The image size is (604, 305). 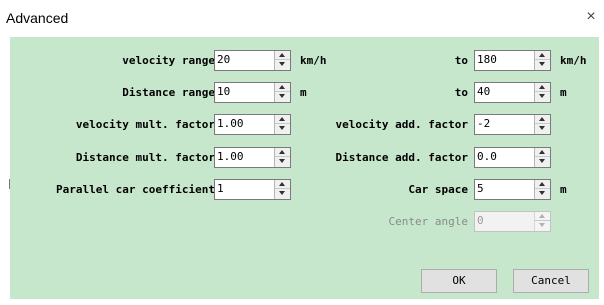 I want to click on distance-range-to-spinbox: 40, so click(x=512, y=92).